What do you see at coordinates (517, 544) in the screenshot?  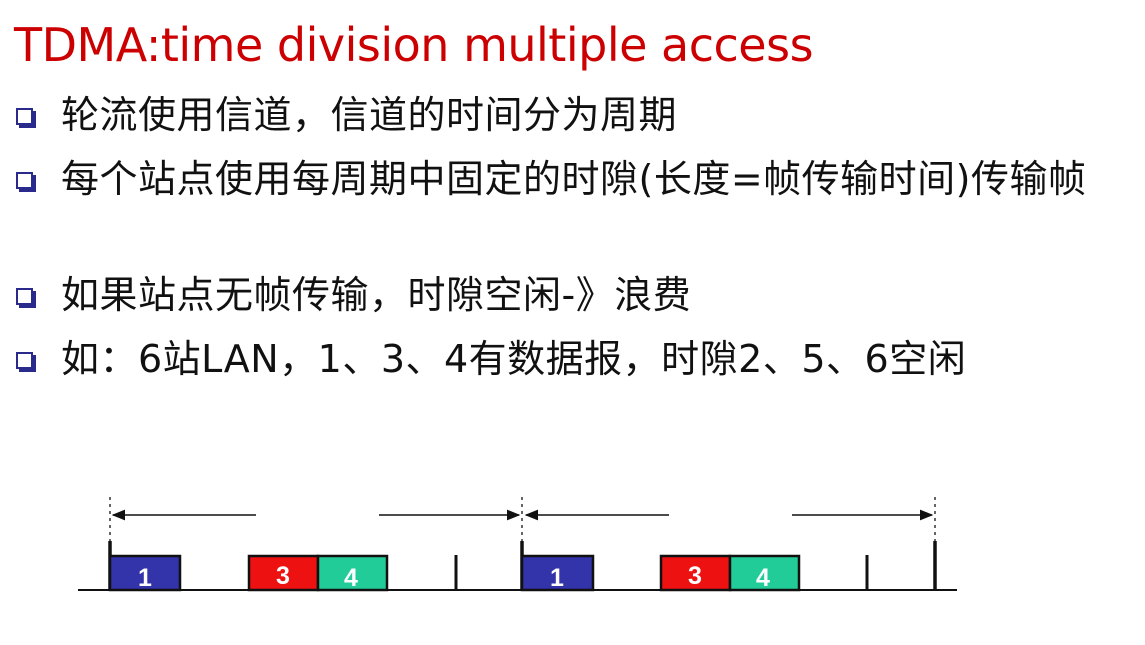 I see `tdma-diagram: 1 3 4 1 3 4` at bounding box center [517, 544].